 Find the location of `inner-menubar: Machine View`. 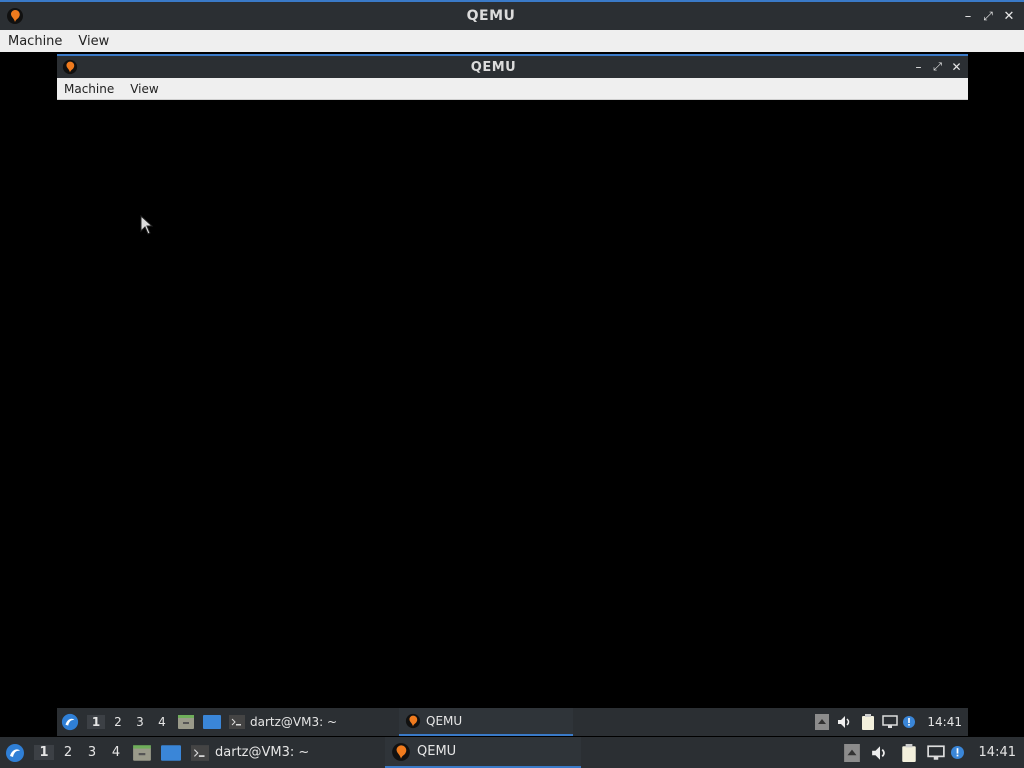

inner-menubar: Machine View is located at coordinates (512, 89).